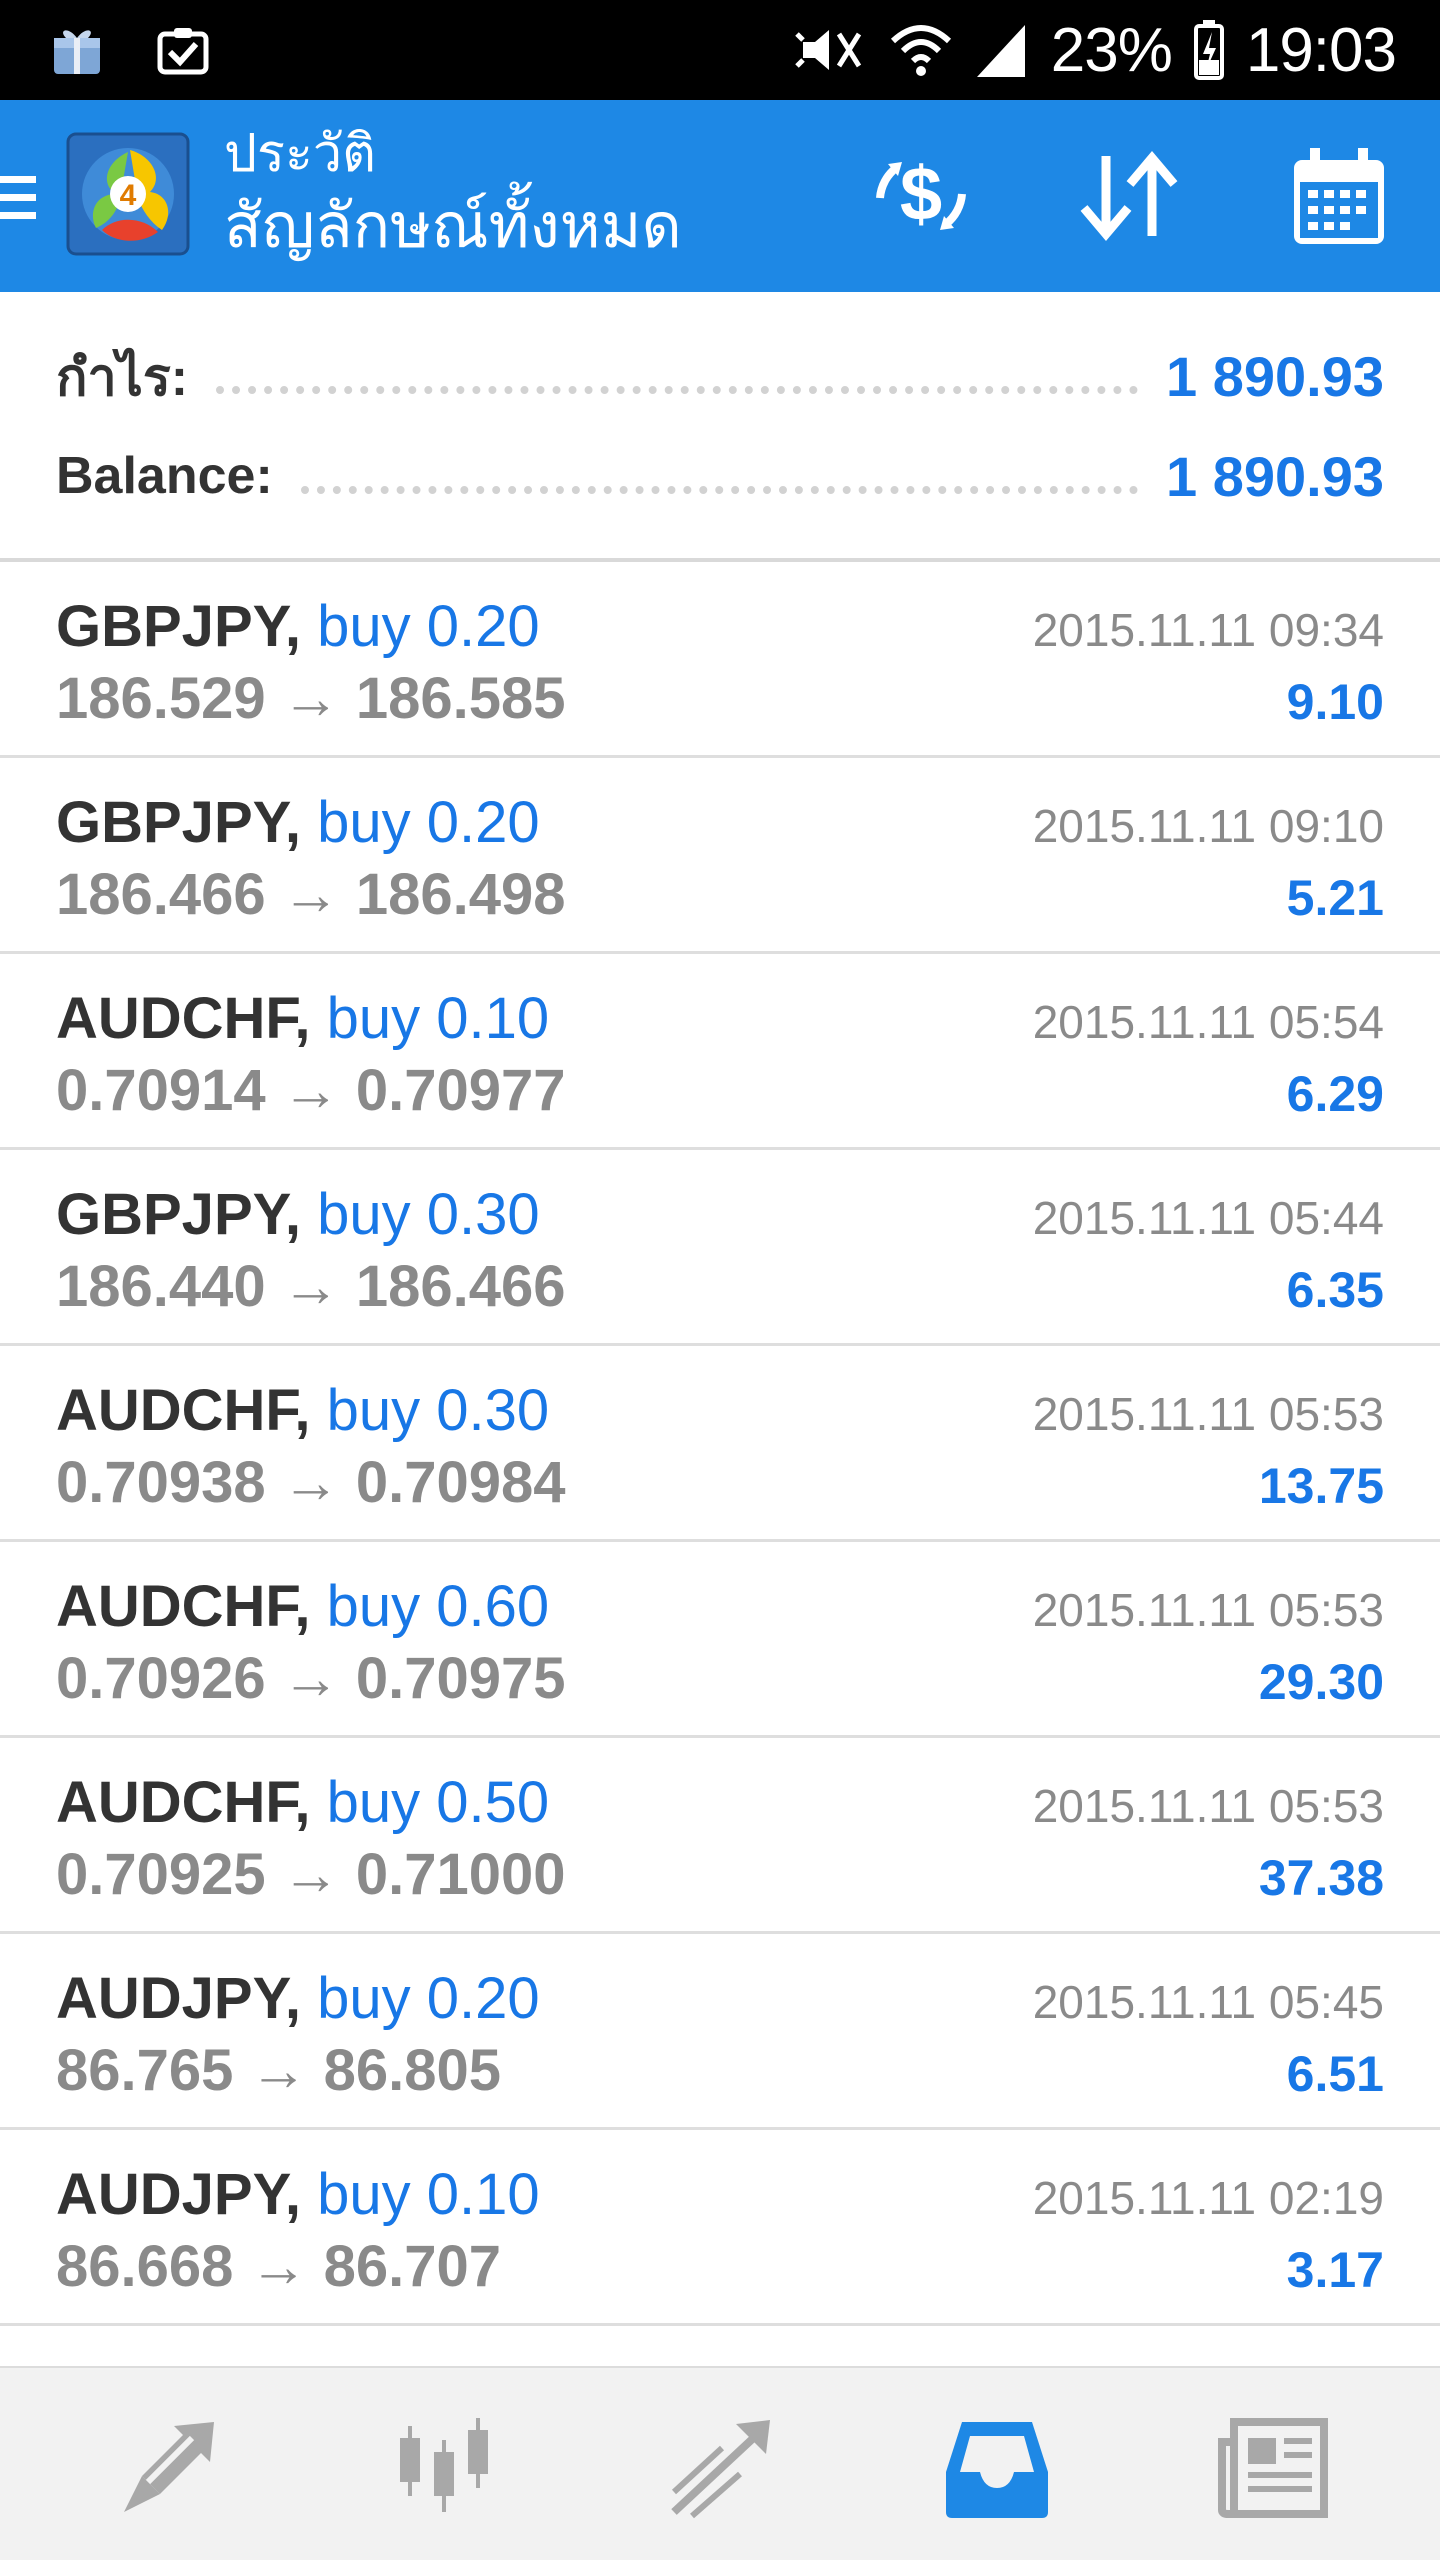 The height and width of the screenshot is (2560, 1440). Describe the element at coordinates (827, 50) in the screenshot. I see `mute-icon` at that location.